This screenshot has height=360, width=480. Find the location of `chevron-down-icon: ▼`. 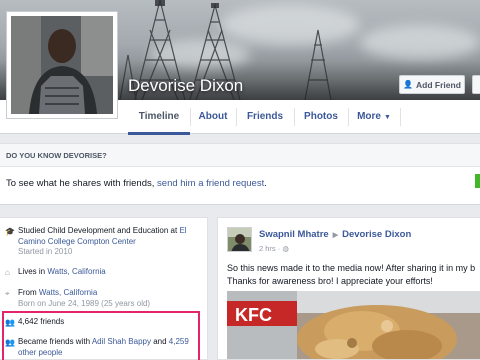

chevron-down-icon: ▼ is located at coordinates (387, 117).